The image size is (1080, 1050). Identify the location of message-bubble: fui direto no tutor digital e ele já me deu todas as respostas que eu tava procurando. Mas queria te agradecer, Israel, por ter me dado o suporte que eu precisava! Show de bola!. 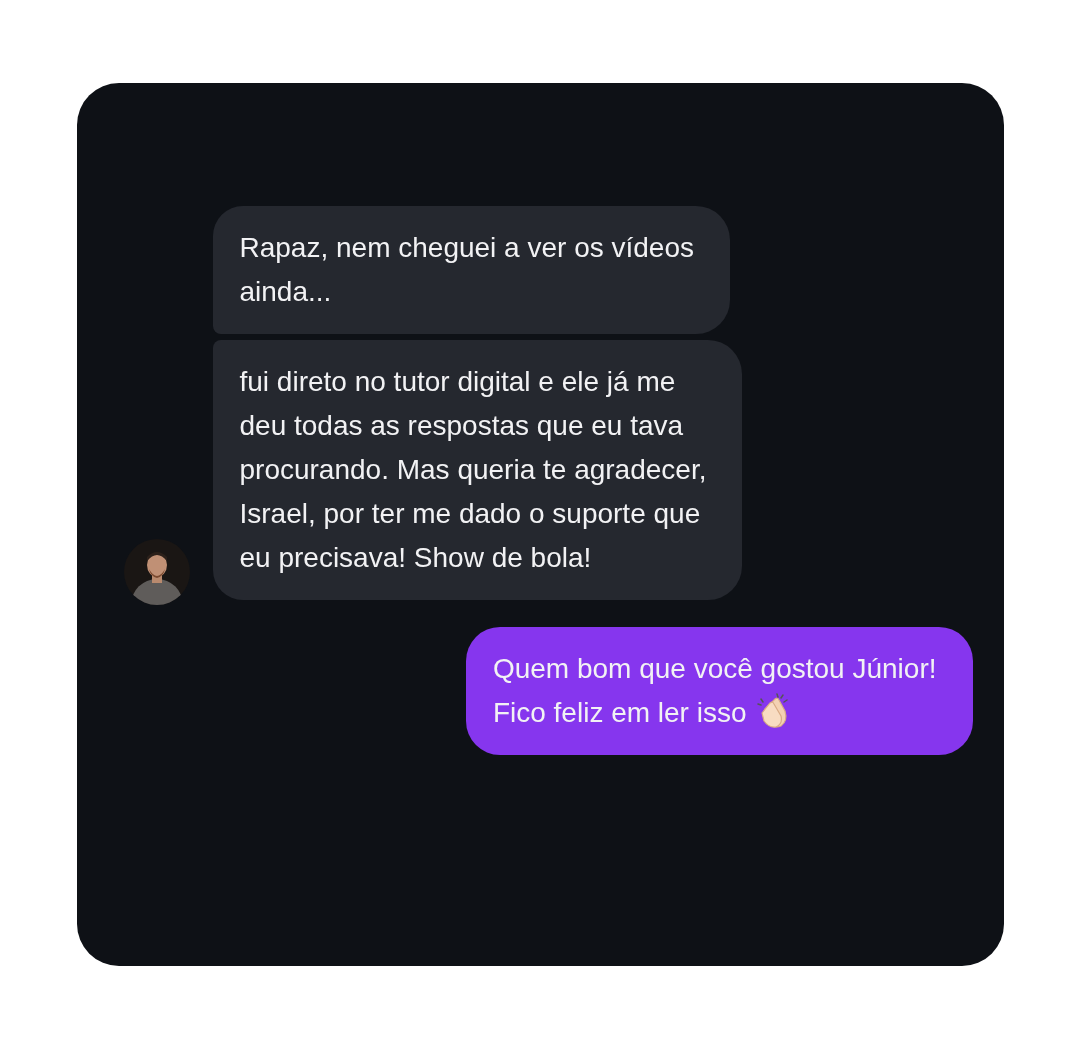
(477, 470).